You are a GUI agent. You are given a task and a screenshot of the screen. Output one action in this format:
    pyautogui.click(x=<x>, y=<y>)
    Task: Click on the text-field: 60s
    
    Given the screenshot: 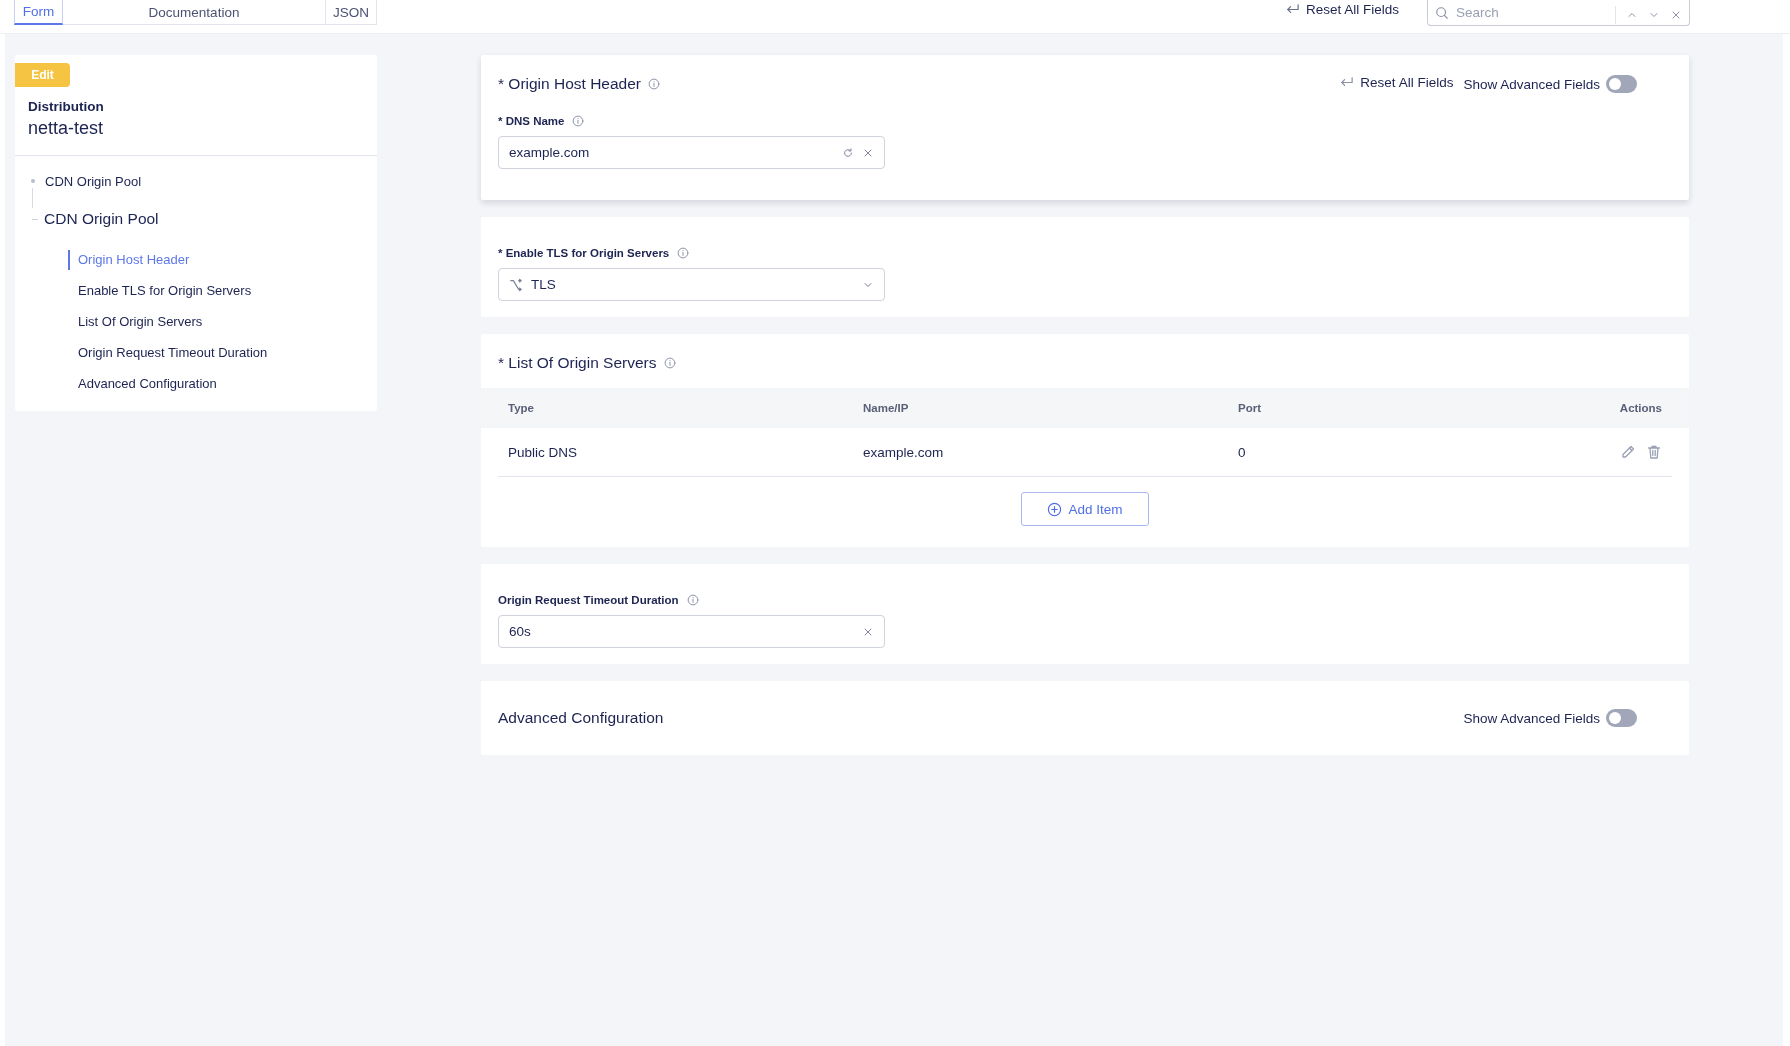 What is the action you would take?
    pyautogui.click(x=691, y=631)
    